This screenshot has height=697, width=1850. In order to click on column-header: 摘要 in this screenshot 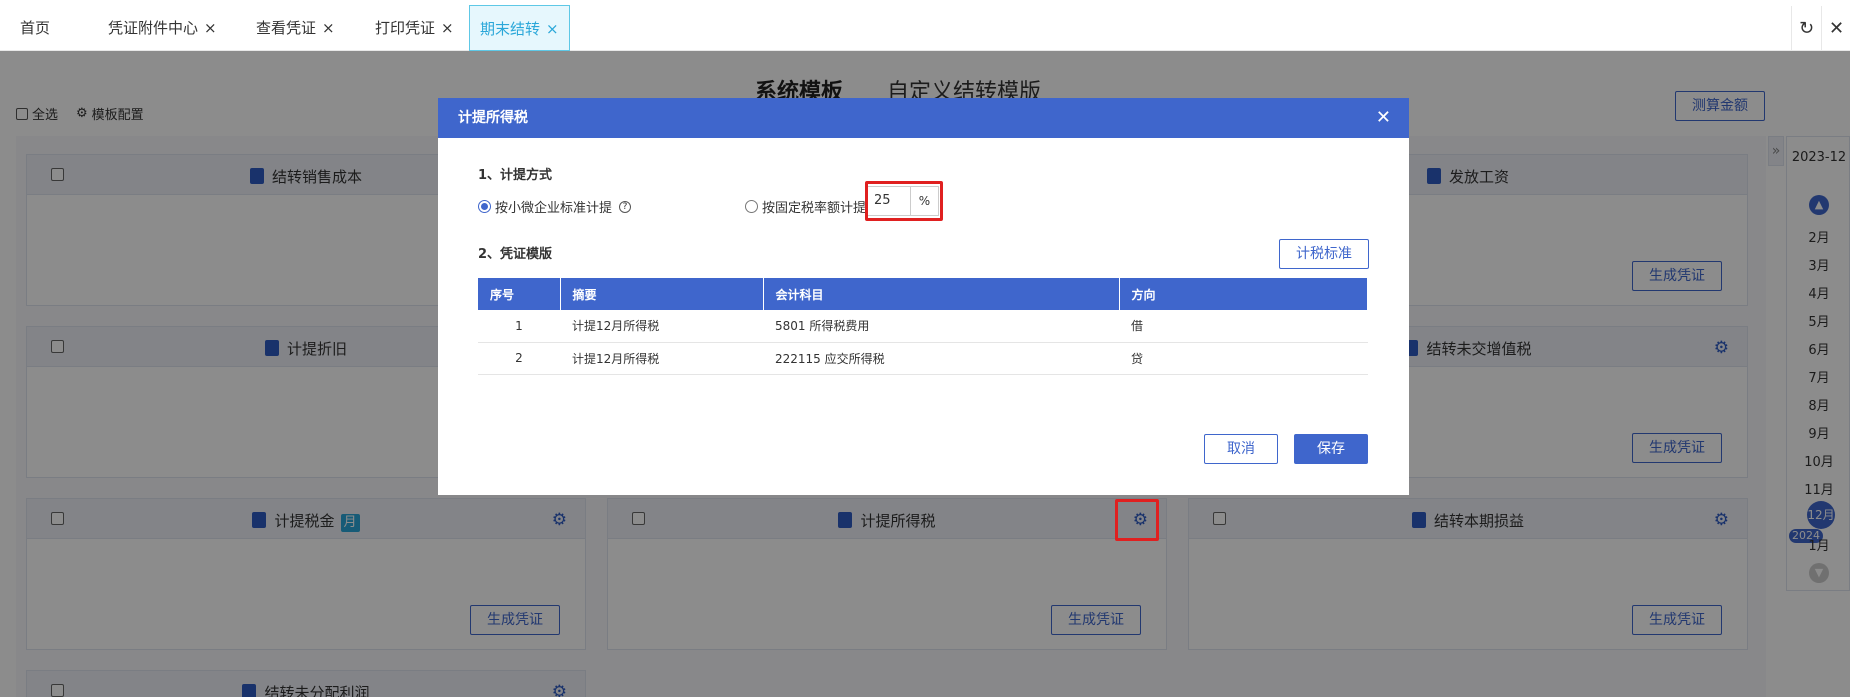, I will do `click(662, 294)`.